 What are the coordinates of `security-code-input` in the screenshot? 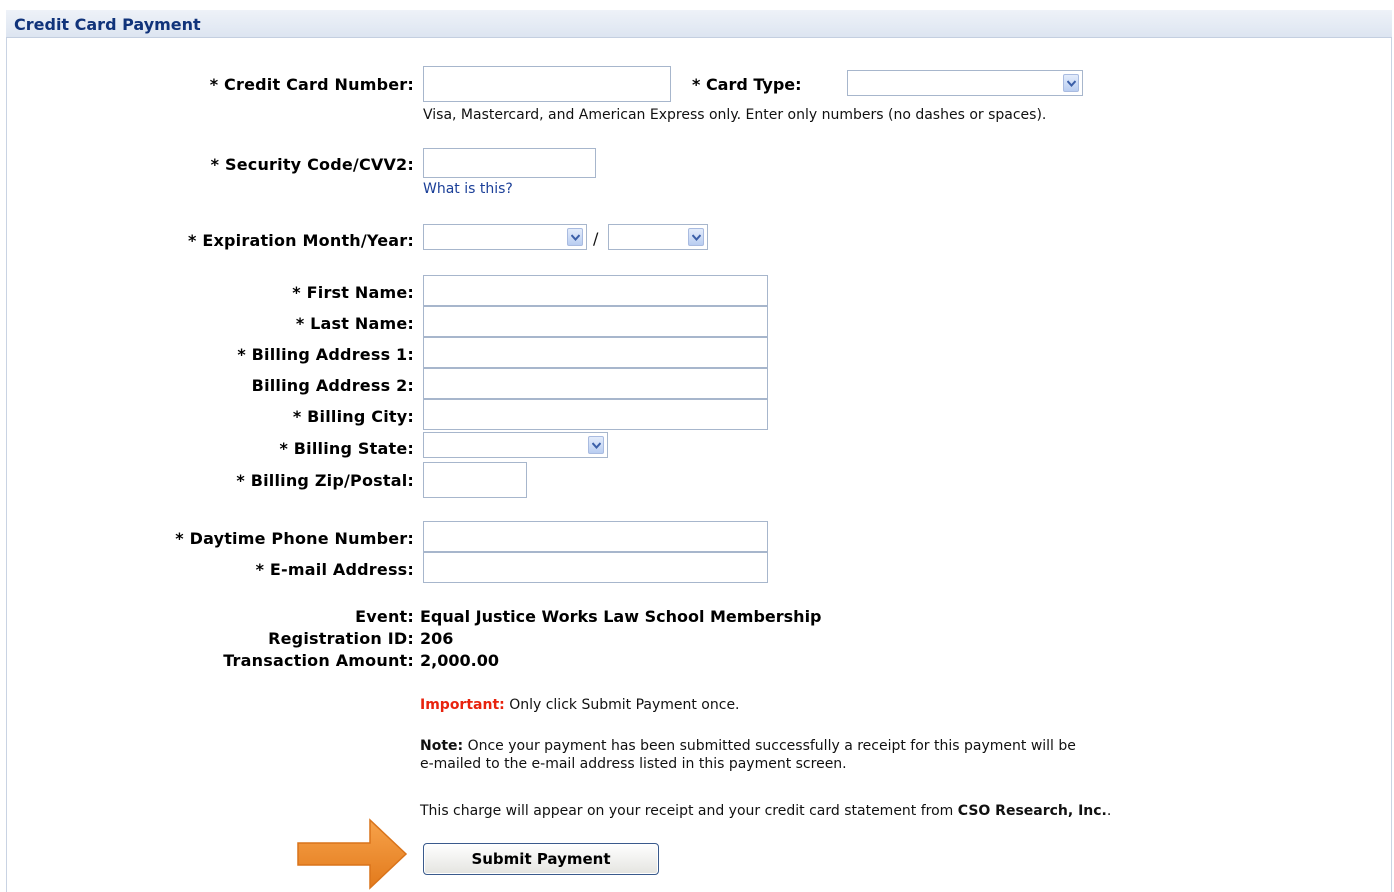 It's located at (509, 163).